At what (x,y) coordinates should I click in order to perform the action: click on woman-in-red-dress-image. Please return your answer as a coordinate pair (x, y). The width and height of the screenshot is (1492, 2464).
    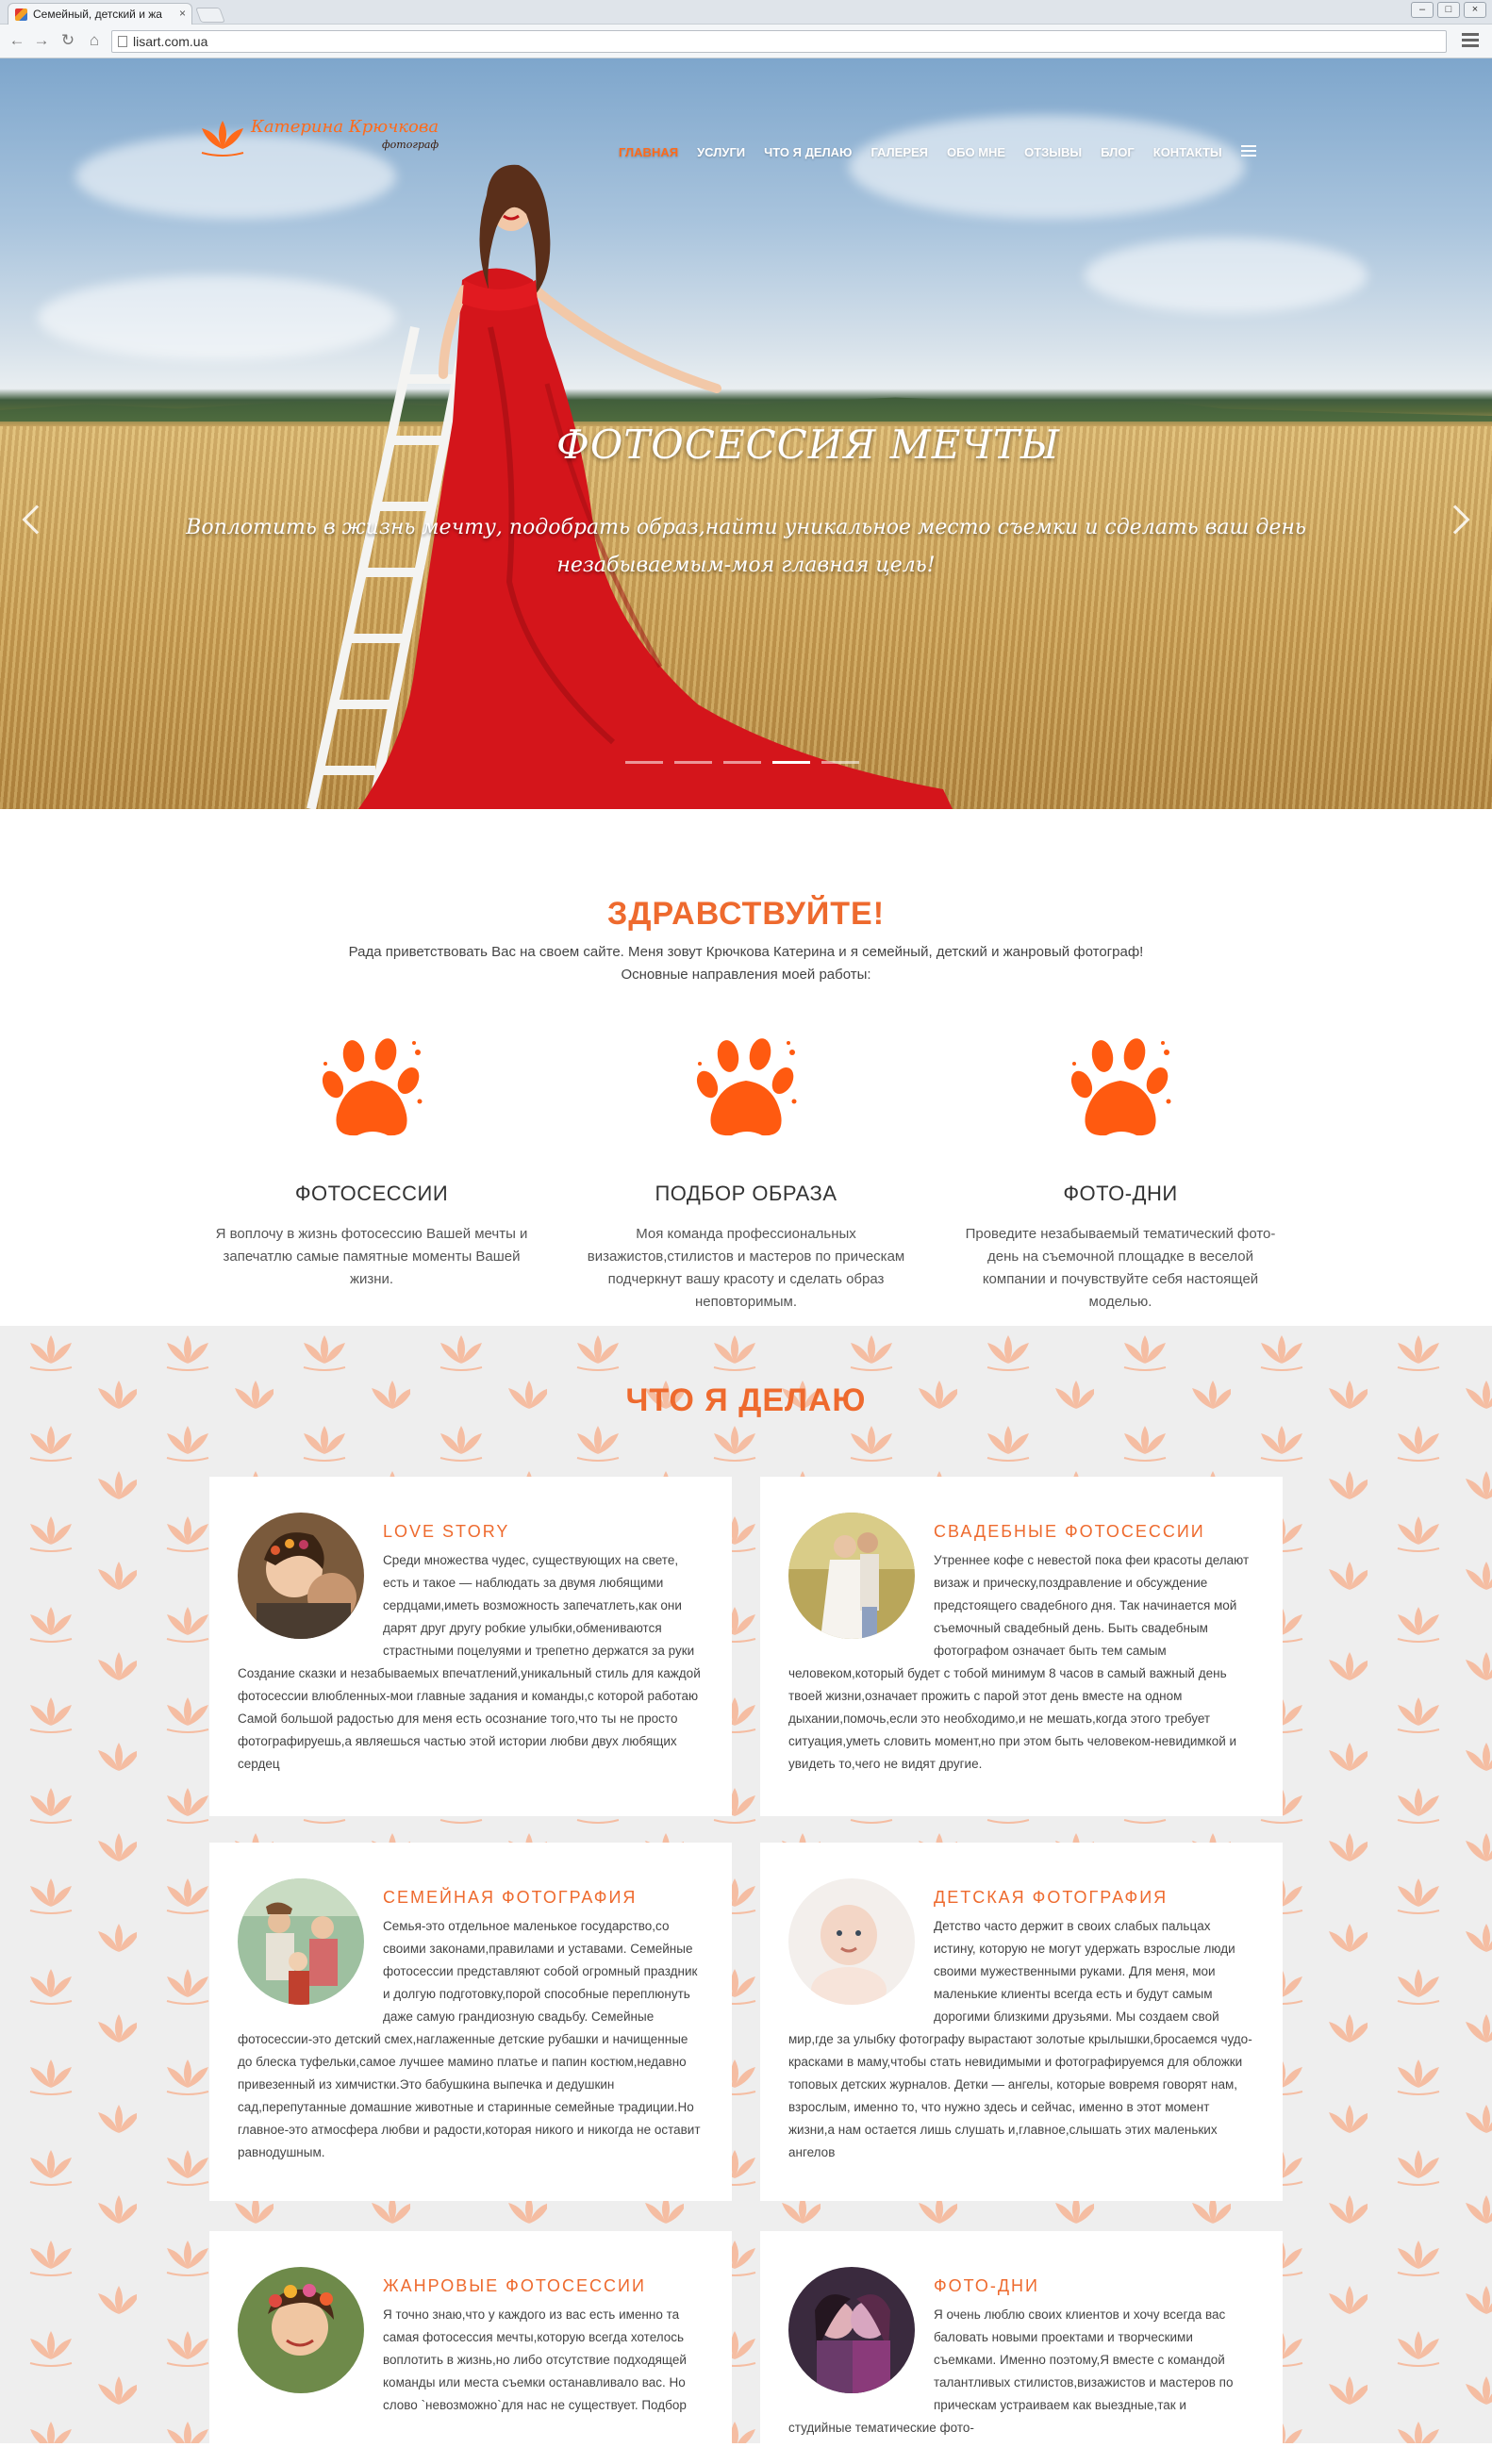
    Looking at the image, I should click on (630, 486).